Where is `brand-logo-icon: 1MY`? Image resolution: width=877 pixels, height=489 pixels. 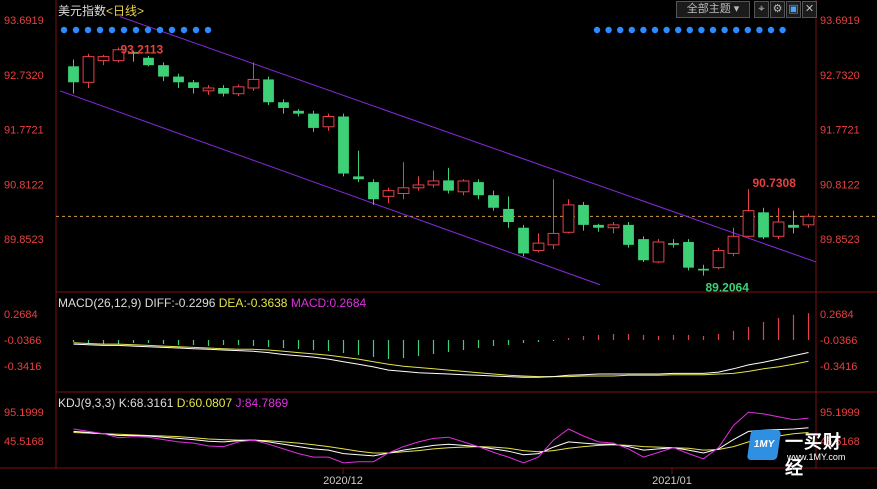
brand-logo-icon: 1MY is located at coordinates (764, 445).